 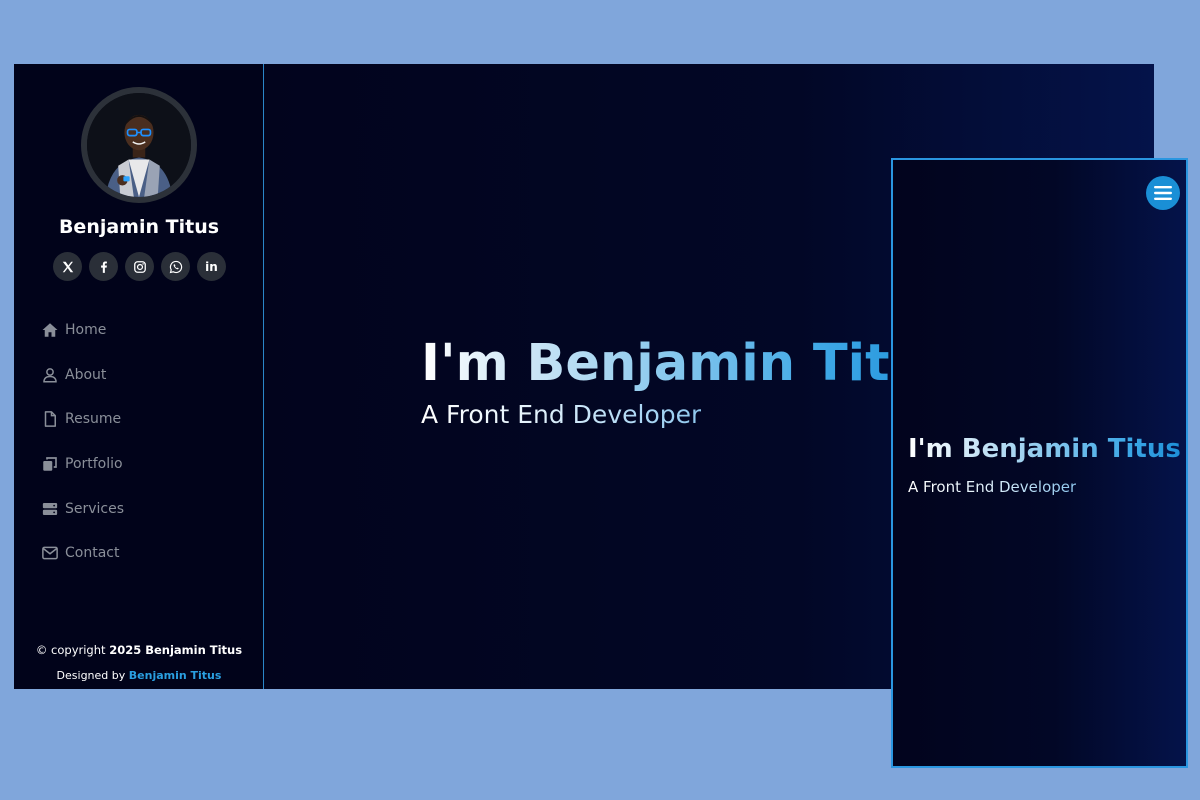 I want to click on sidebar-item-label: Services, so click(x=95, y=508).